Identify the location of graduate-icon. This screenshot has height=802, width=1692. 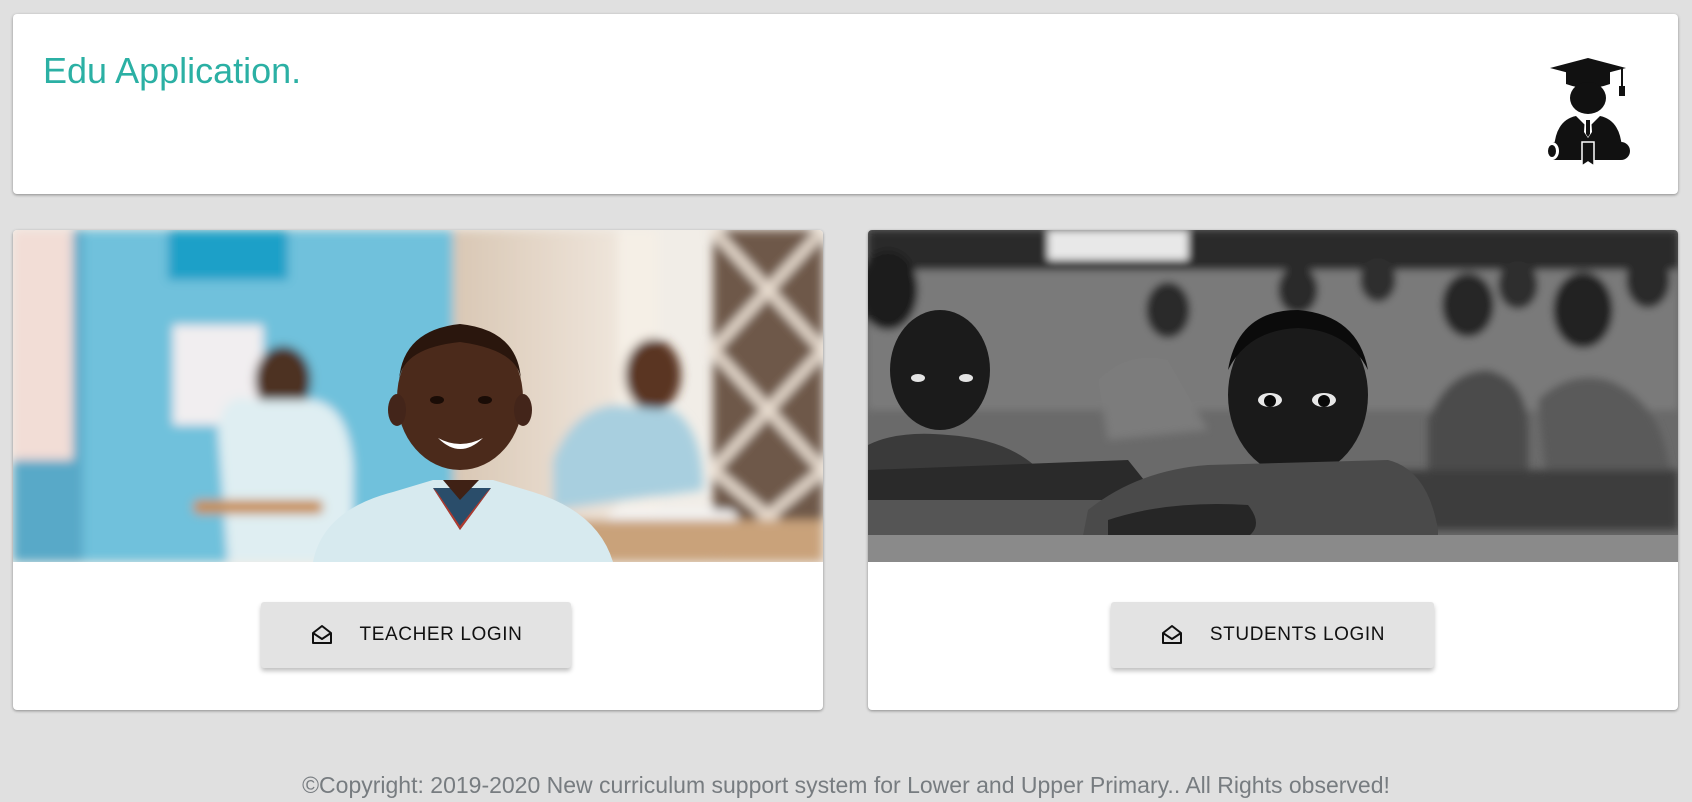
(1587, 113).